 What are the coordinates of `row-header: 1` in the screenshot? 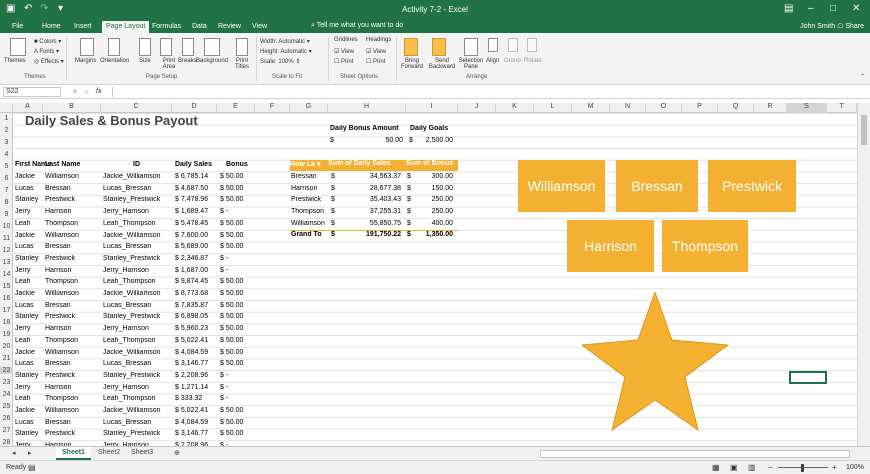 It's located at (6, 118).